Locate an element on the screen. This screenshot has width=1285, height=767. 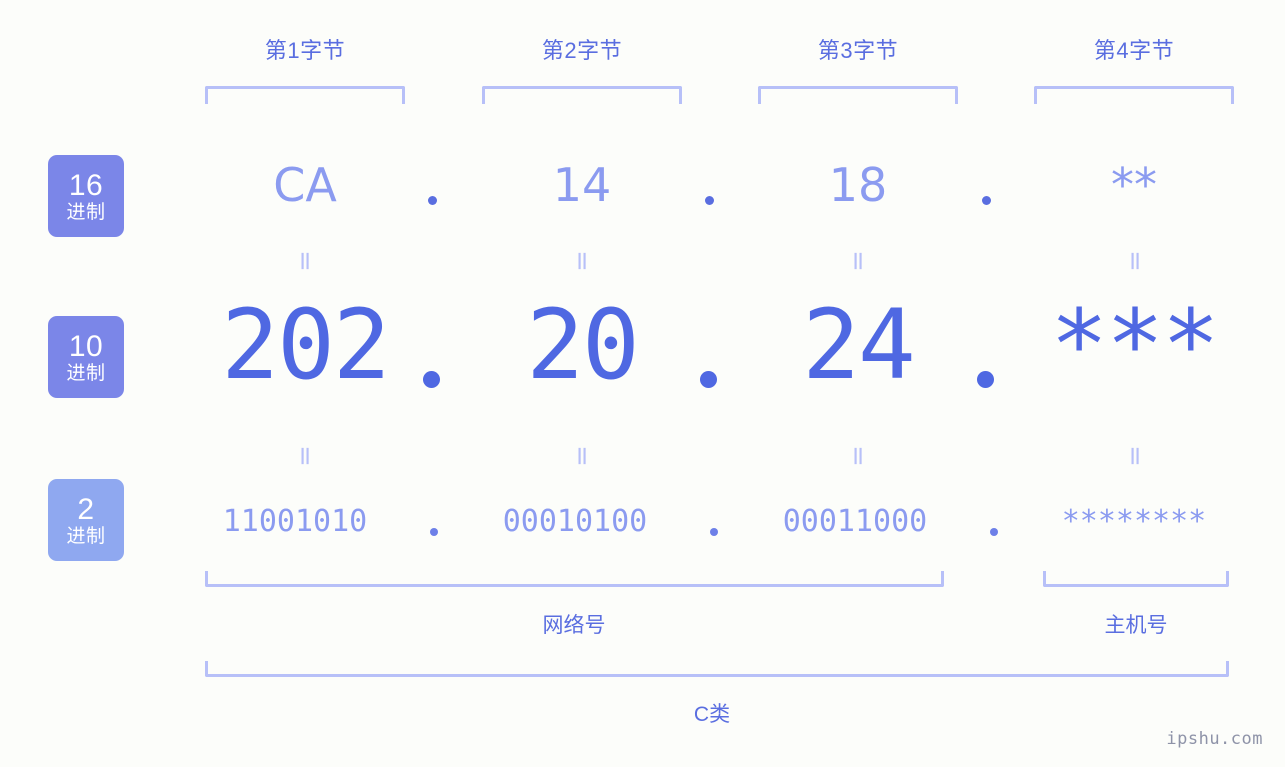
equals-icon-hex-dec-2: = is located at coordinates (582, 261).